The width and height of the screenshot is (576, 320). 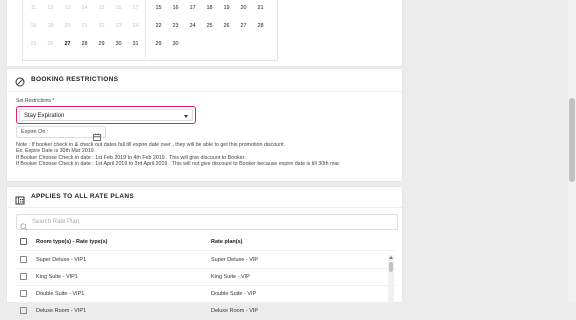 I want to click on room-type-cell: Deluxe Room - VIP1, so click(x=61, y=311).